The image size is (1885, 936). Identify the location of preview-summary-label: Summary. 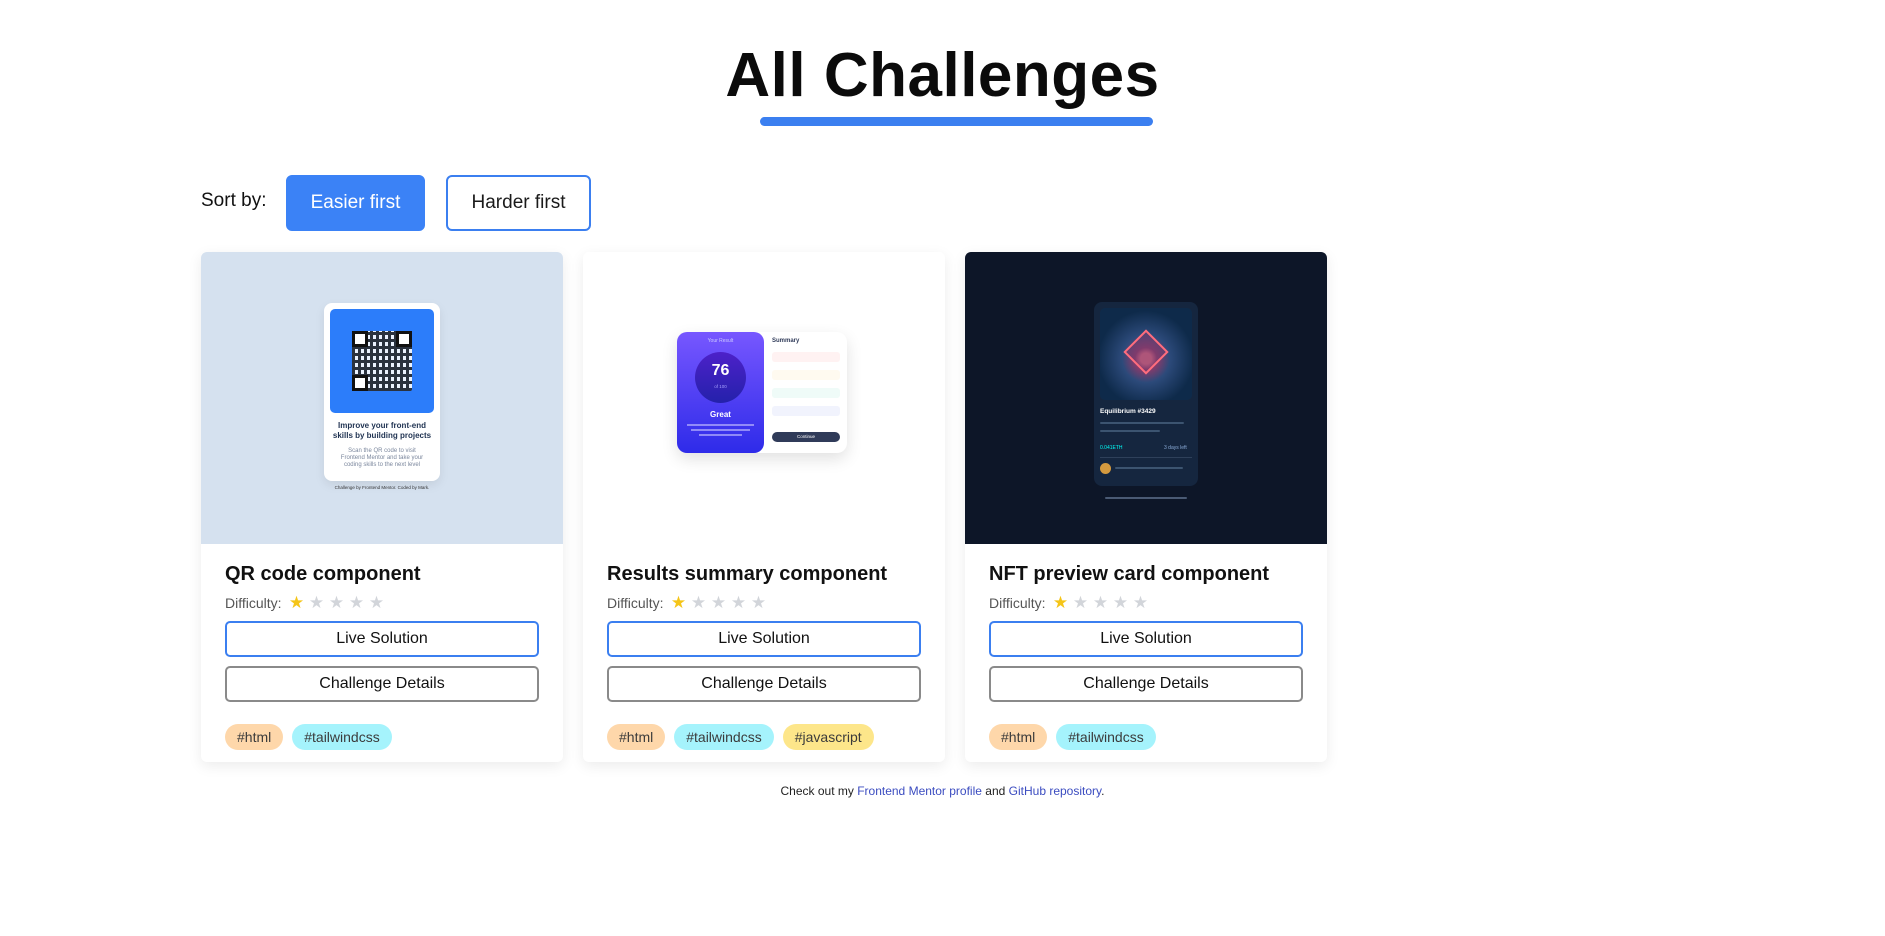
(786, 341).